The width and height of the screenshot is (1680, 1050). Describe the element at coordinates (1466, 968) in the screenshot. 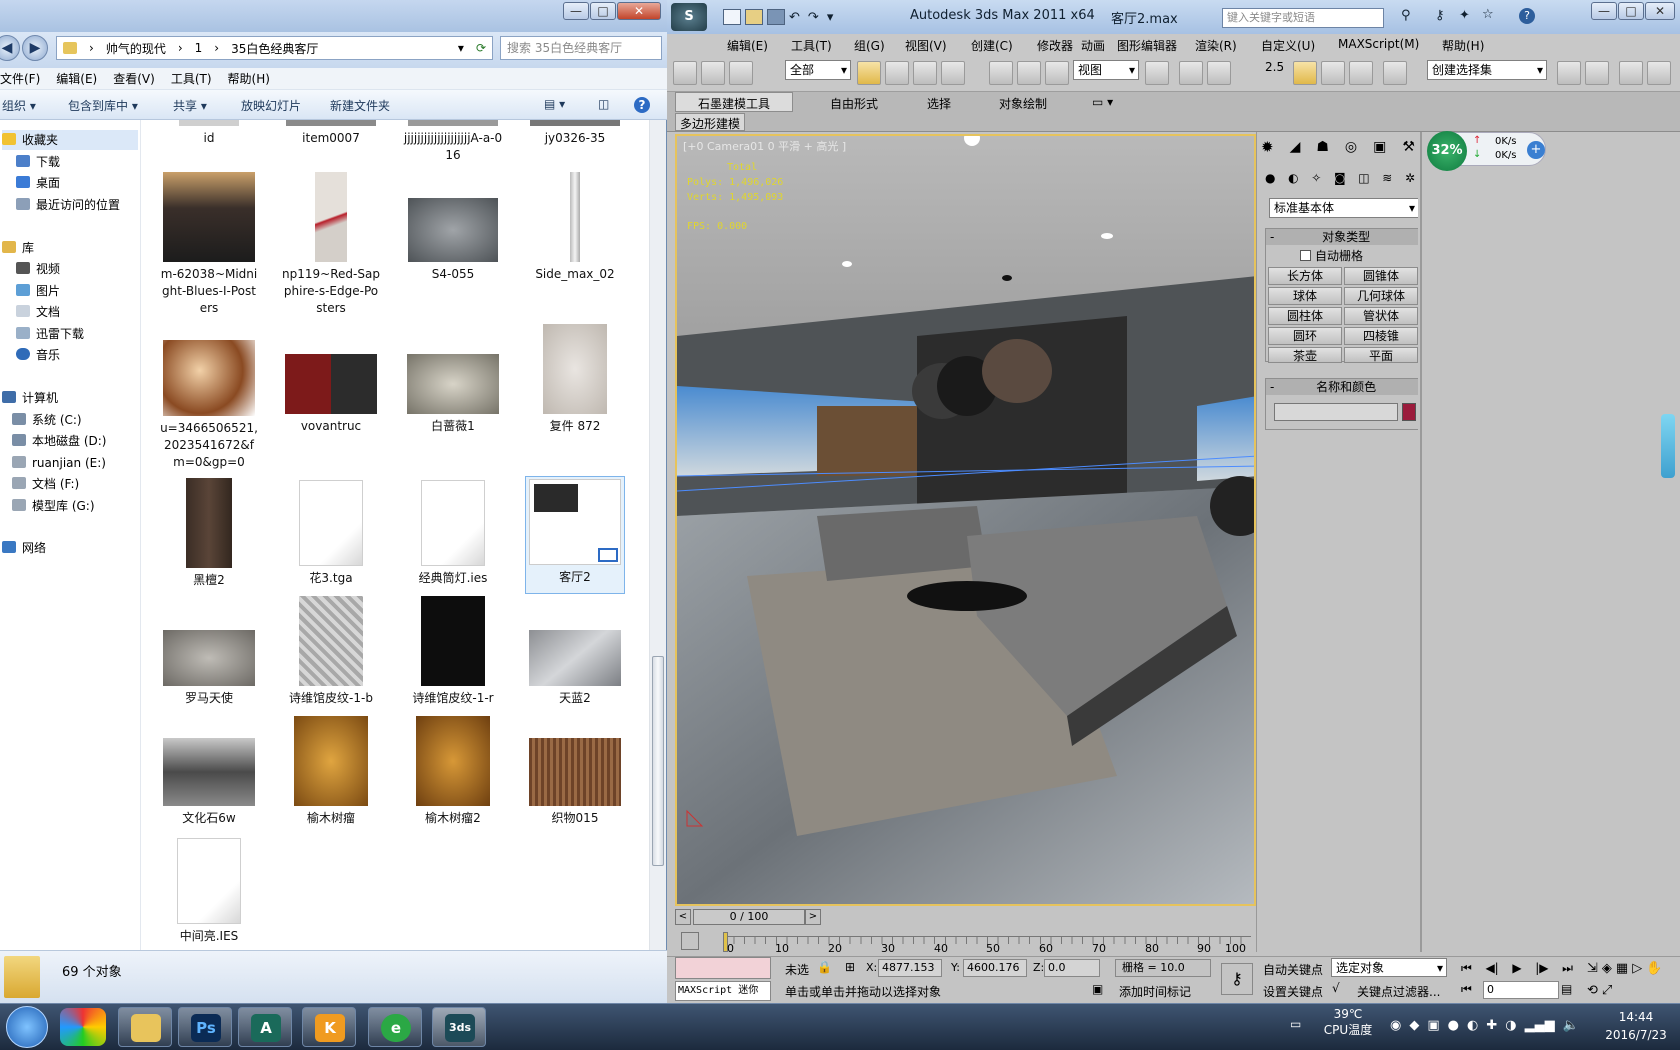

I see `goto-start-icon: ⏮` at that location.